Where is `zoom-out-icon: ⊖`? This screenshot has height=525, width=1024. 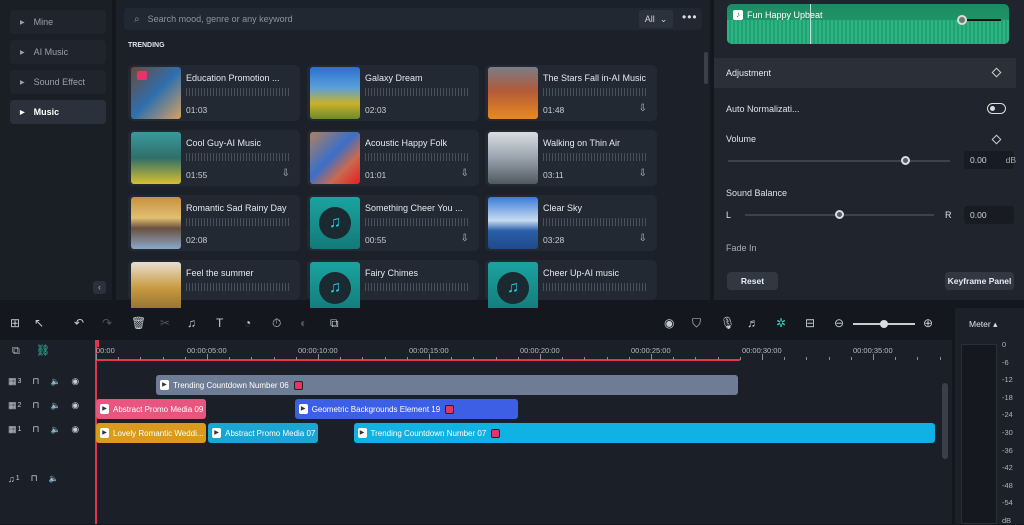 zoom-out-icon: ⊖ is located at coordinates (839, 323).